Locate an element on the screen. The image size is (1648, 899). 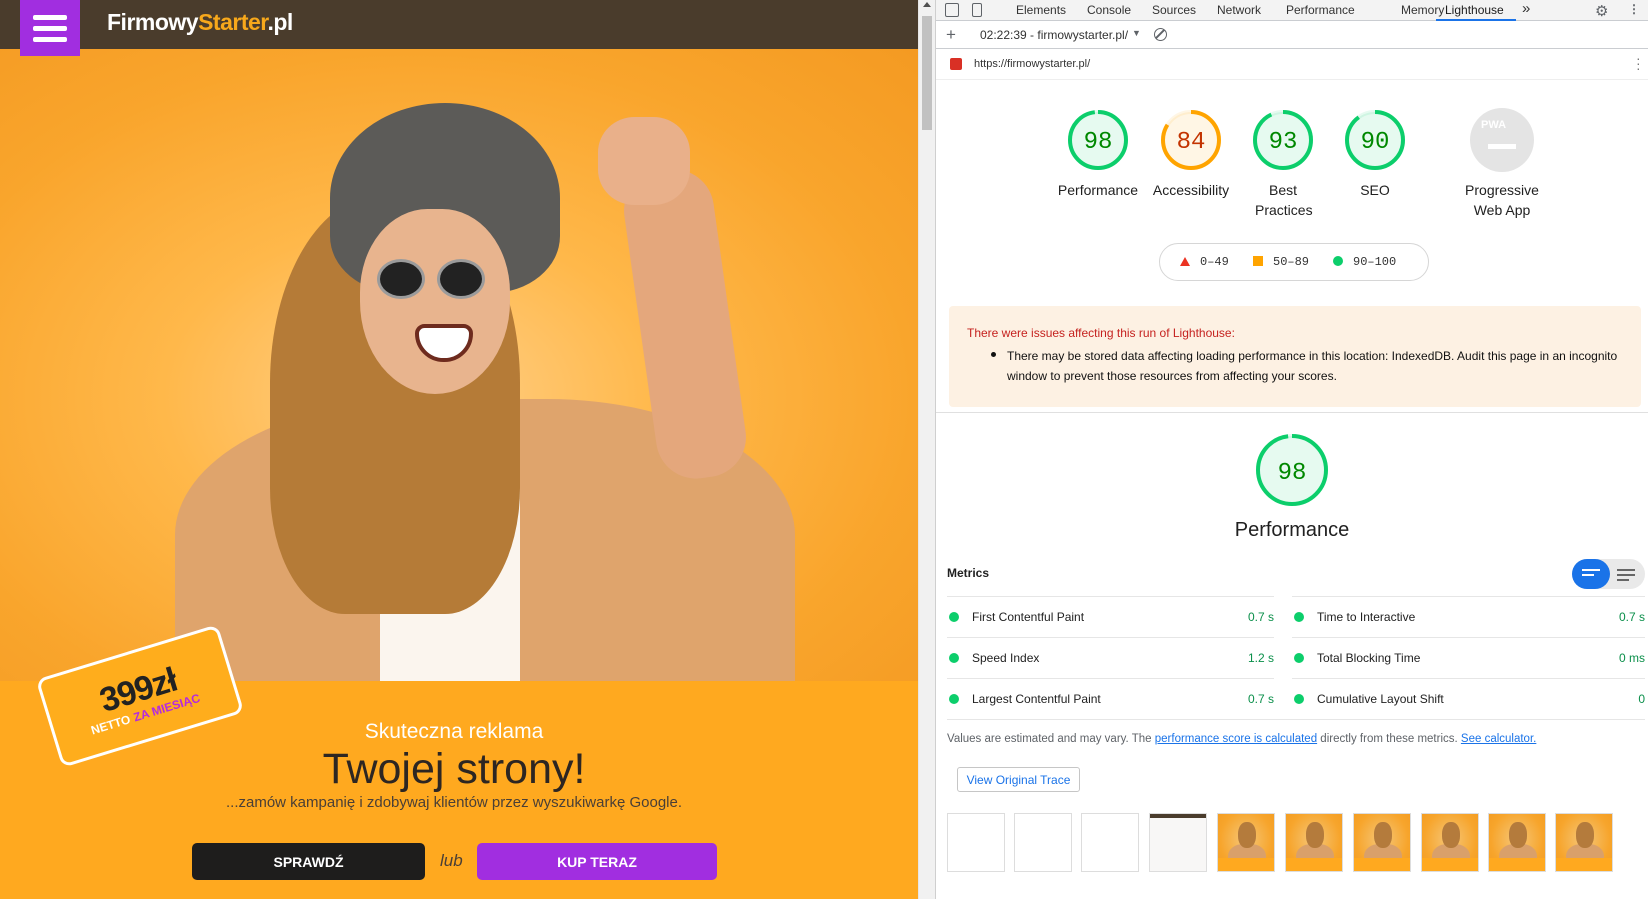
gauge-accessibility: 84 Accessibility is located at coordinates (1191, 154).